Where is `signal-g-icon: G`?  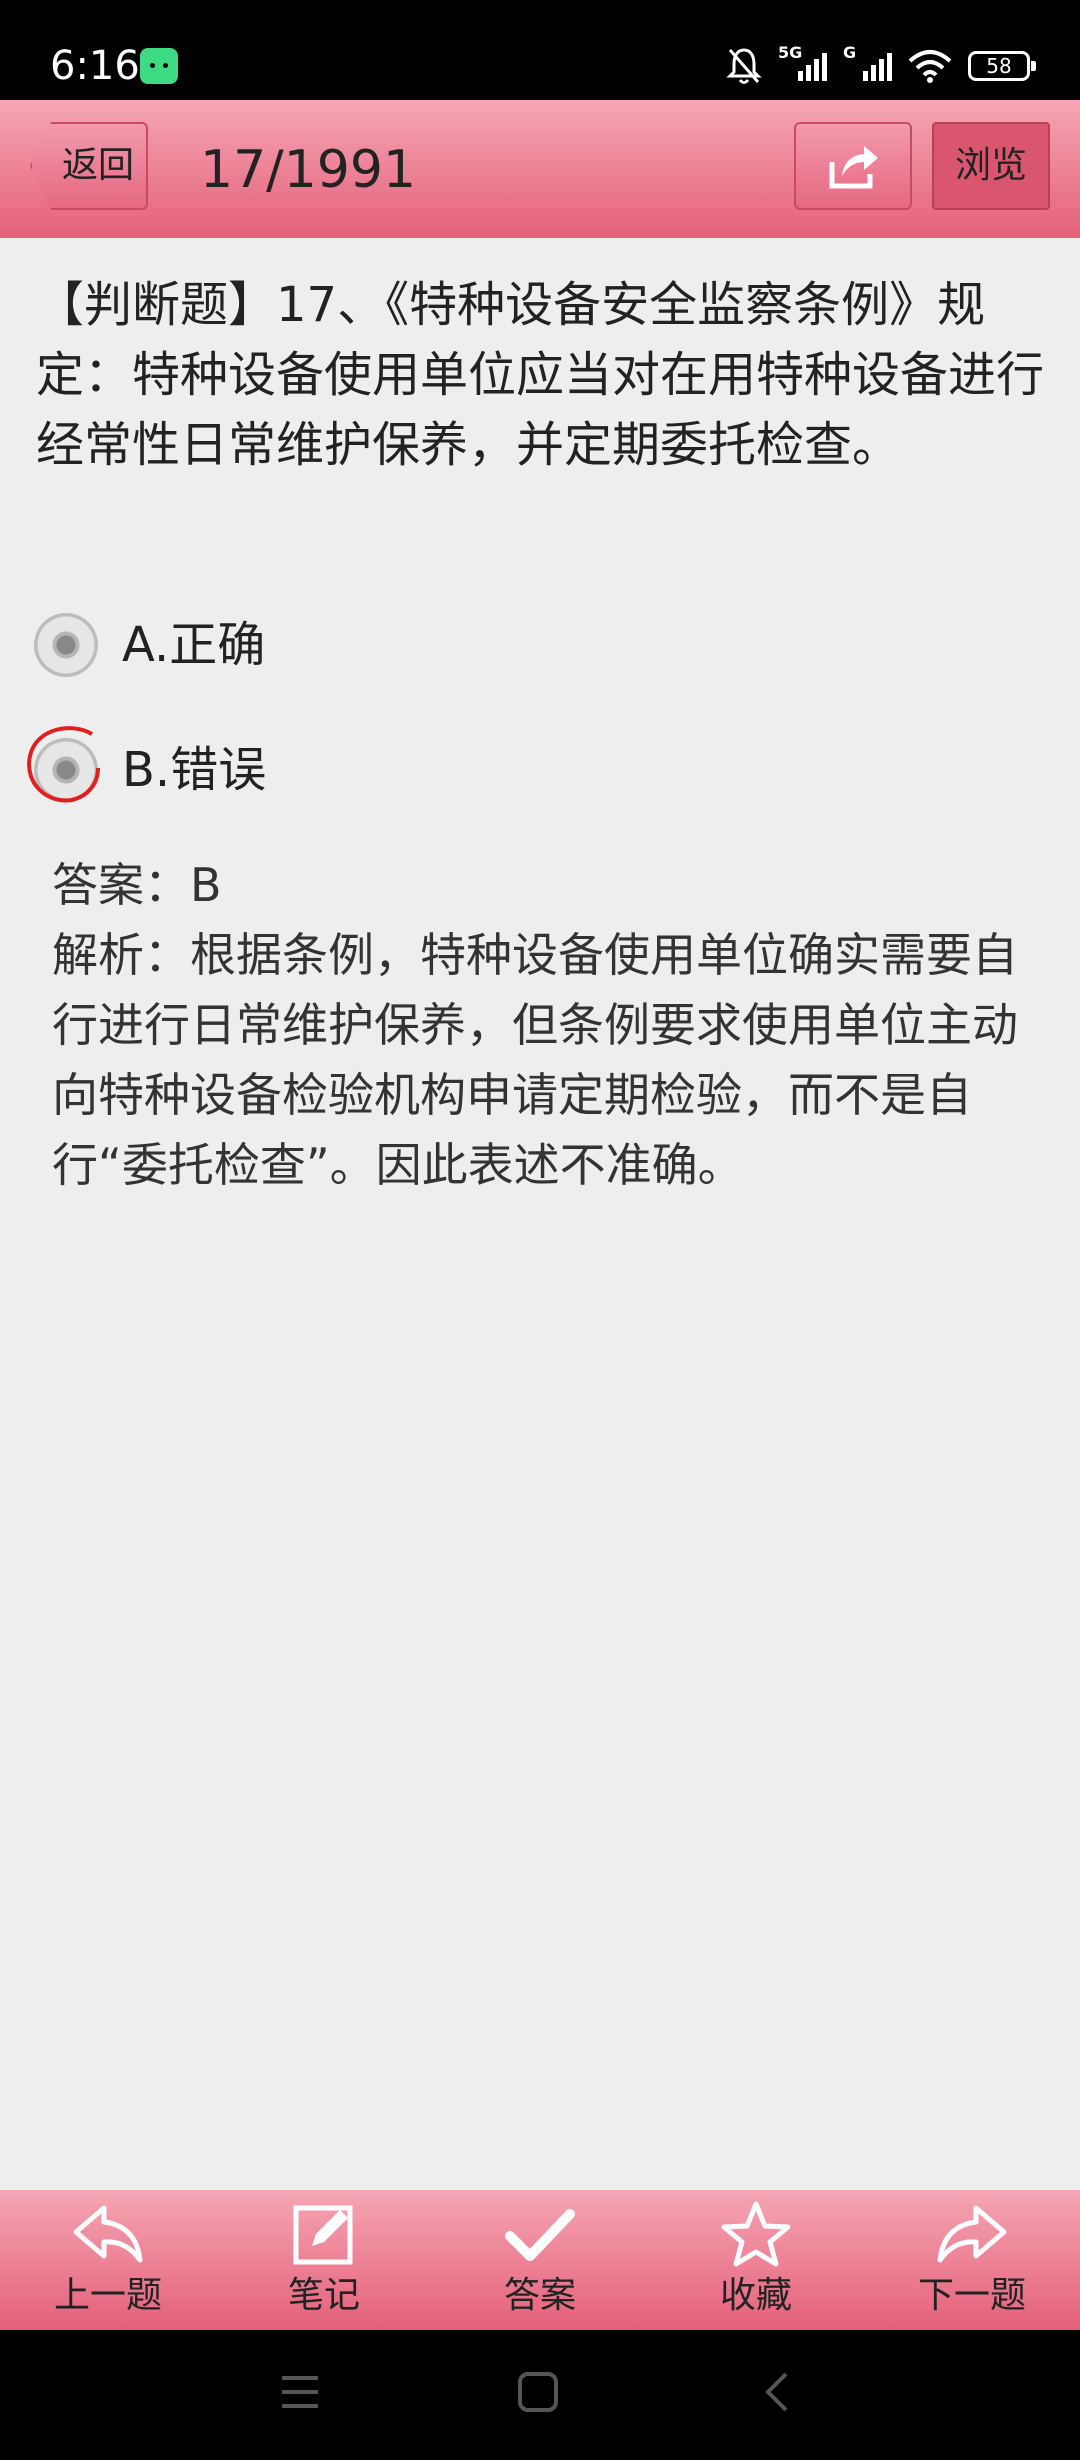 signal-g-icon: G is located at coordinates (867, 62).